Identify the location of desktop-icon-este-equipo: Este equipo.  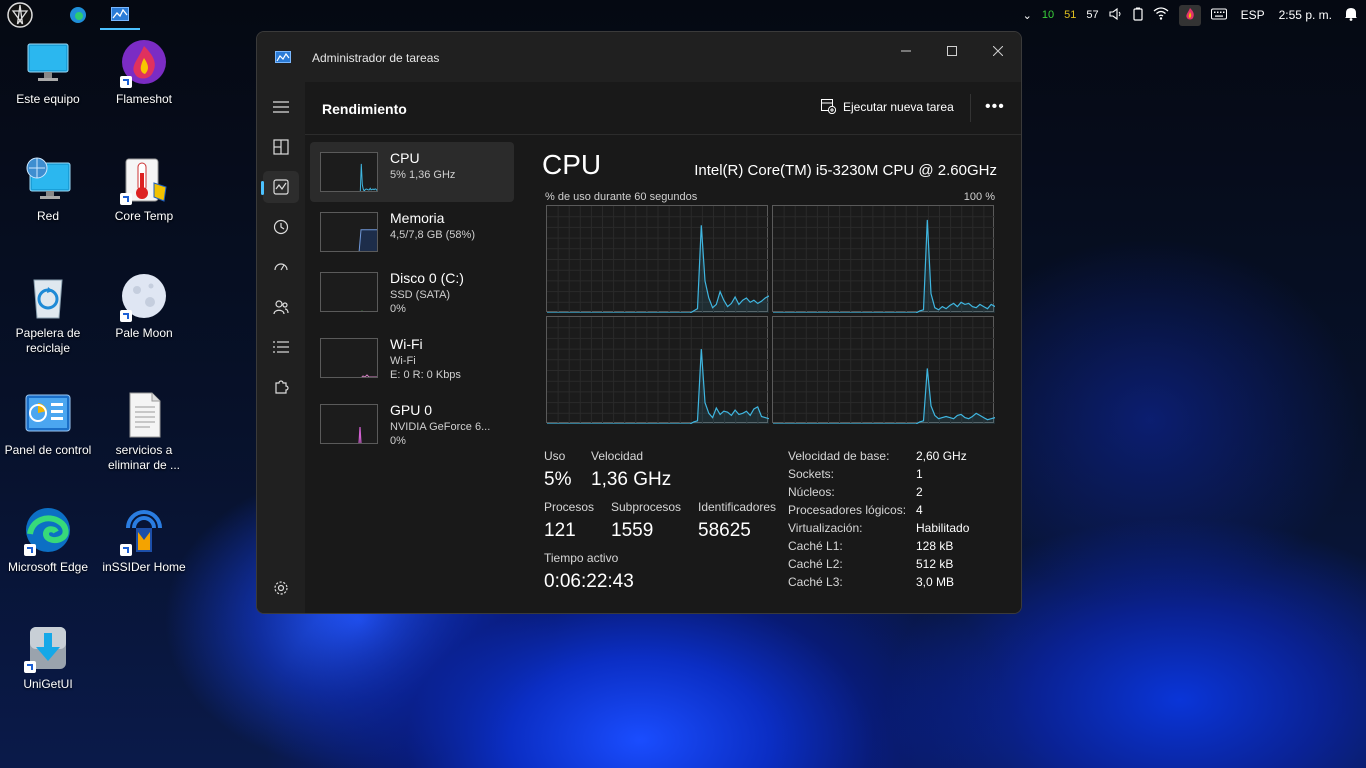
(48, 73).